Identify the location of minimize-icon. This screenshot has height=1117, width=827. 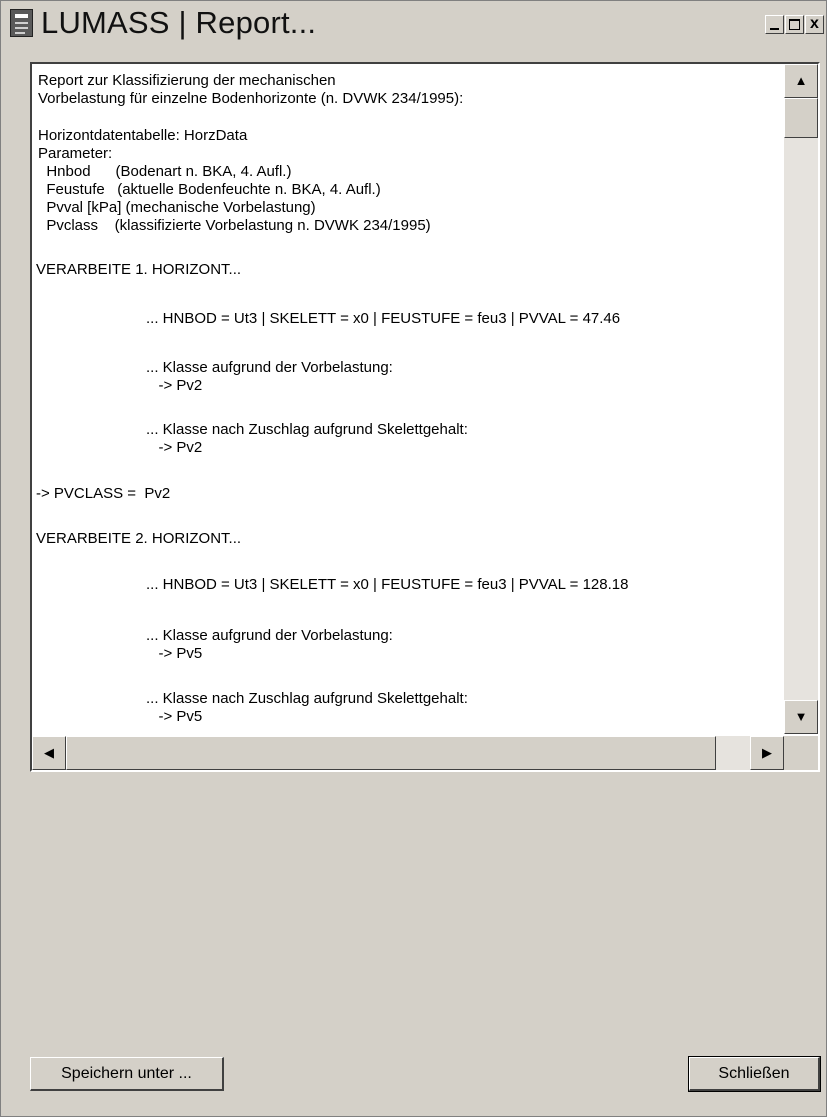
(774, 29).